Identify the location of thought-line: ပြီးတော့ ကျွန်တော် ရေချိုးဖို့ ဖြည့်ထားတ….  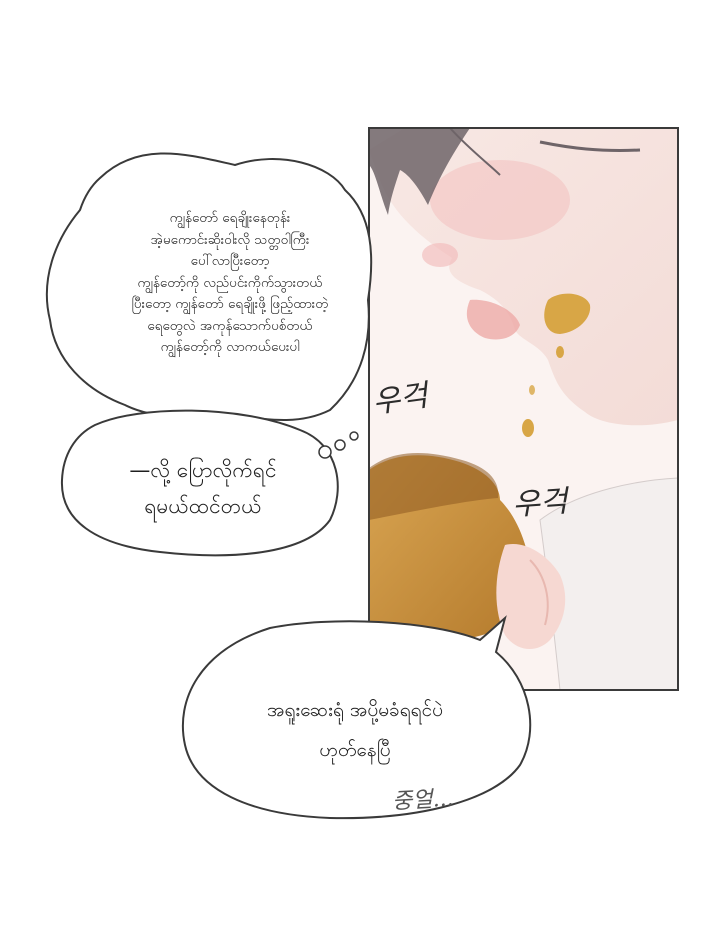
(230, 304).